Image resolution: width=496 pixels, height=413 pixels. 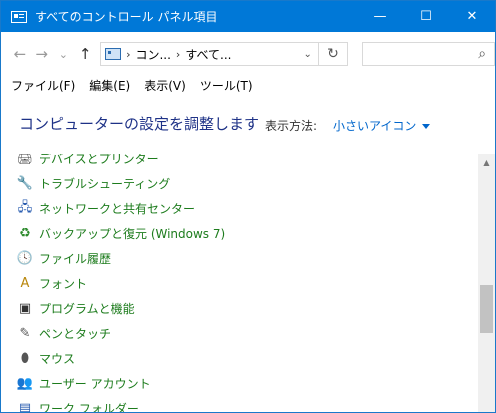 What do you see at coordinates (109, 85) in the screenshot?
I see `menu-edit: 編集(E)` at bounding box center [109, 85].